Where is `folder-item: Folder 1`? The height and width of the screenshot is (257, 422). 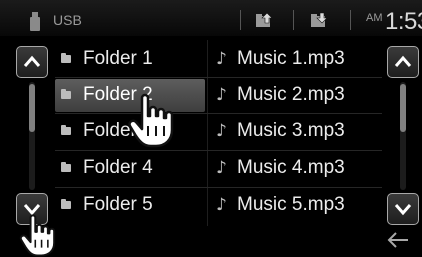
folder-item: Folder 1 is located at coordinates (130, 59).